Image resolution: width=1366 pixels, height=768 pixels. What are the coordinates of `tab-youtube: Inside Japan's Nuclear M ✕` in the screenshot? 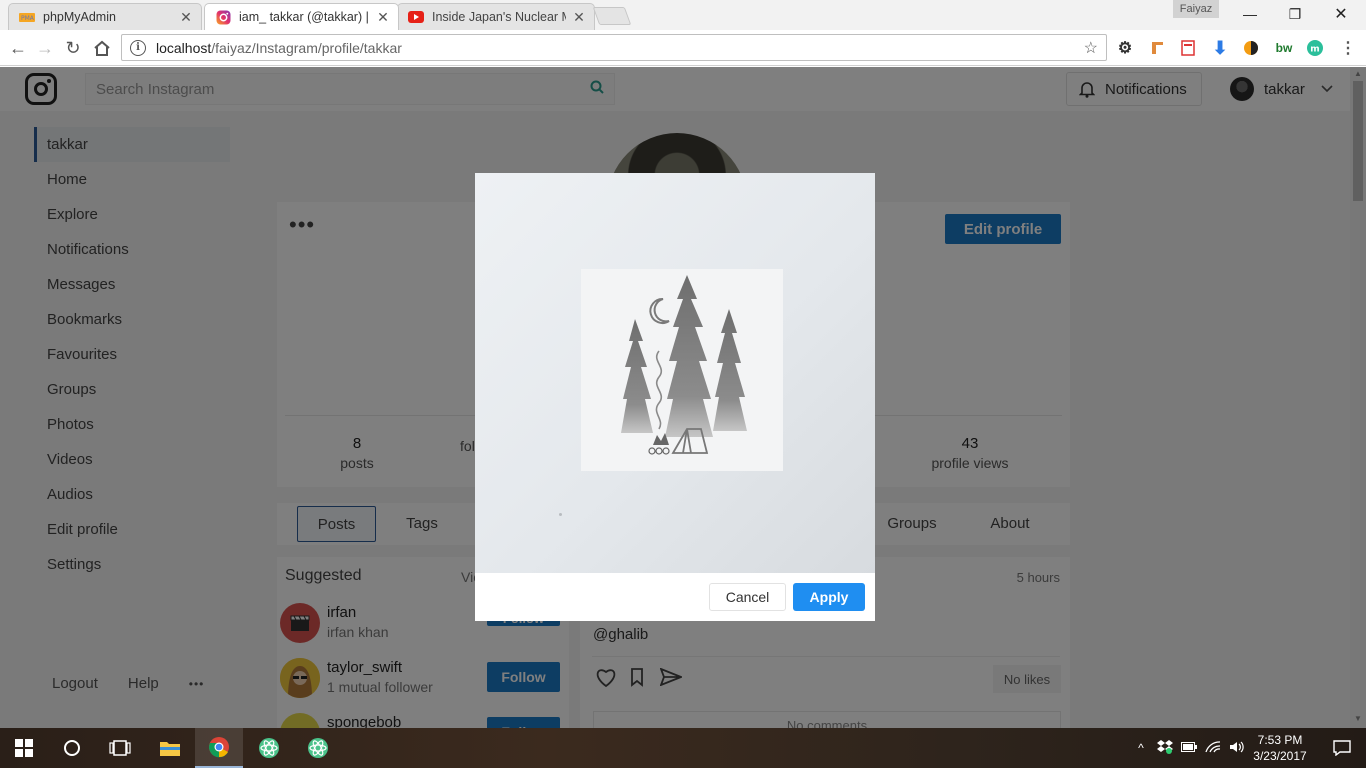 It's located at (496, 16).